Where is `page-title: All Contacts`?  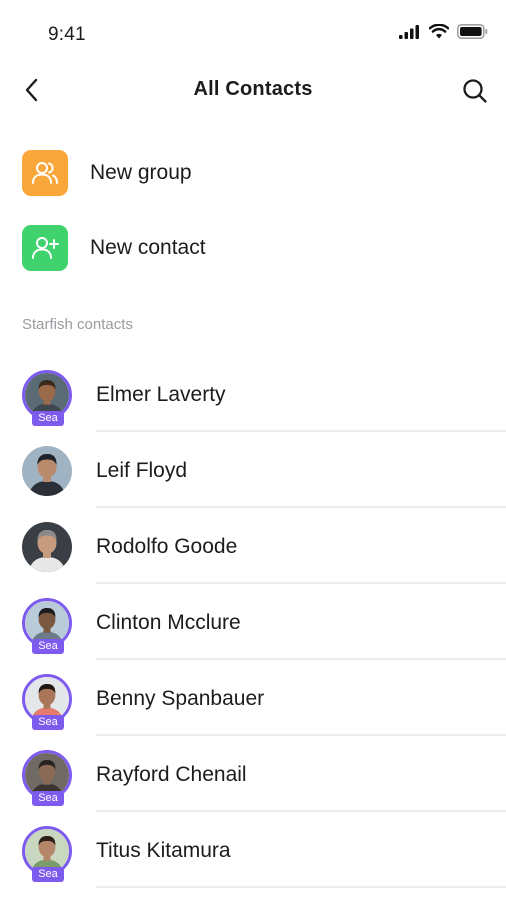 page-title: All Contacts is located at coordinates (253, 89).